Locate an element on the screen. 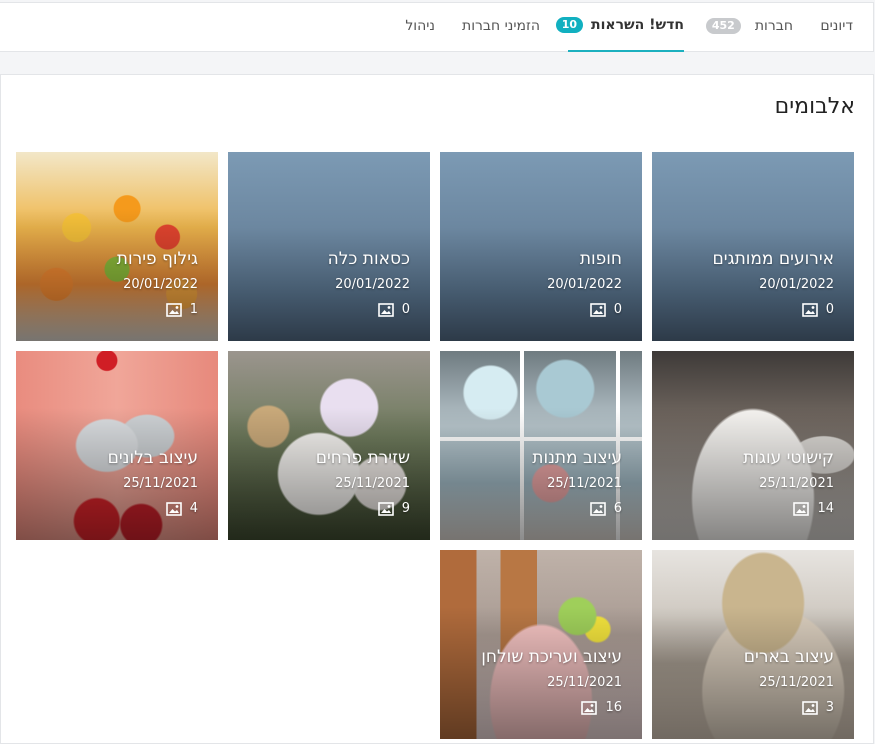 The height and width of the screenshot is (744, 875). members-count-badge: 452 is located at coordinates (723, 26).